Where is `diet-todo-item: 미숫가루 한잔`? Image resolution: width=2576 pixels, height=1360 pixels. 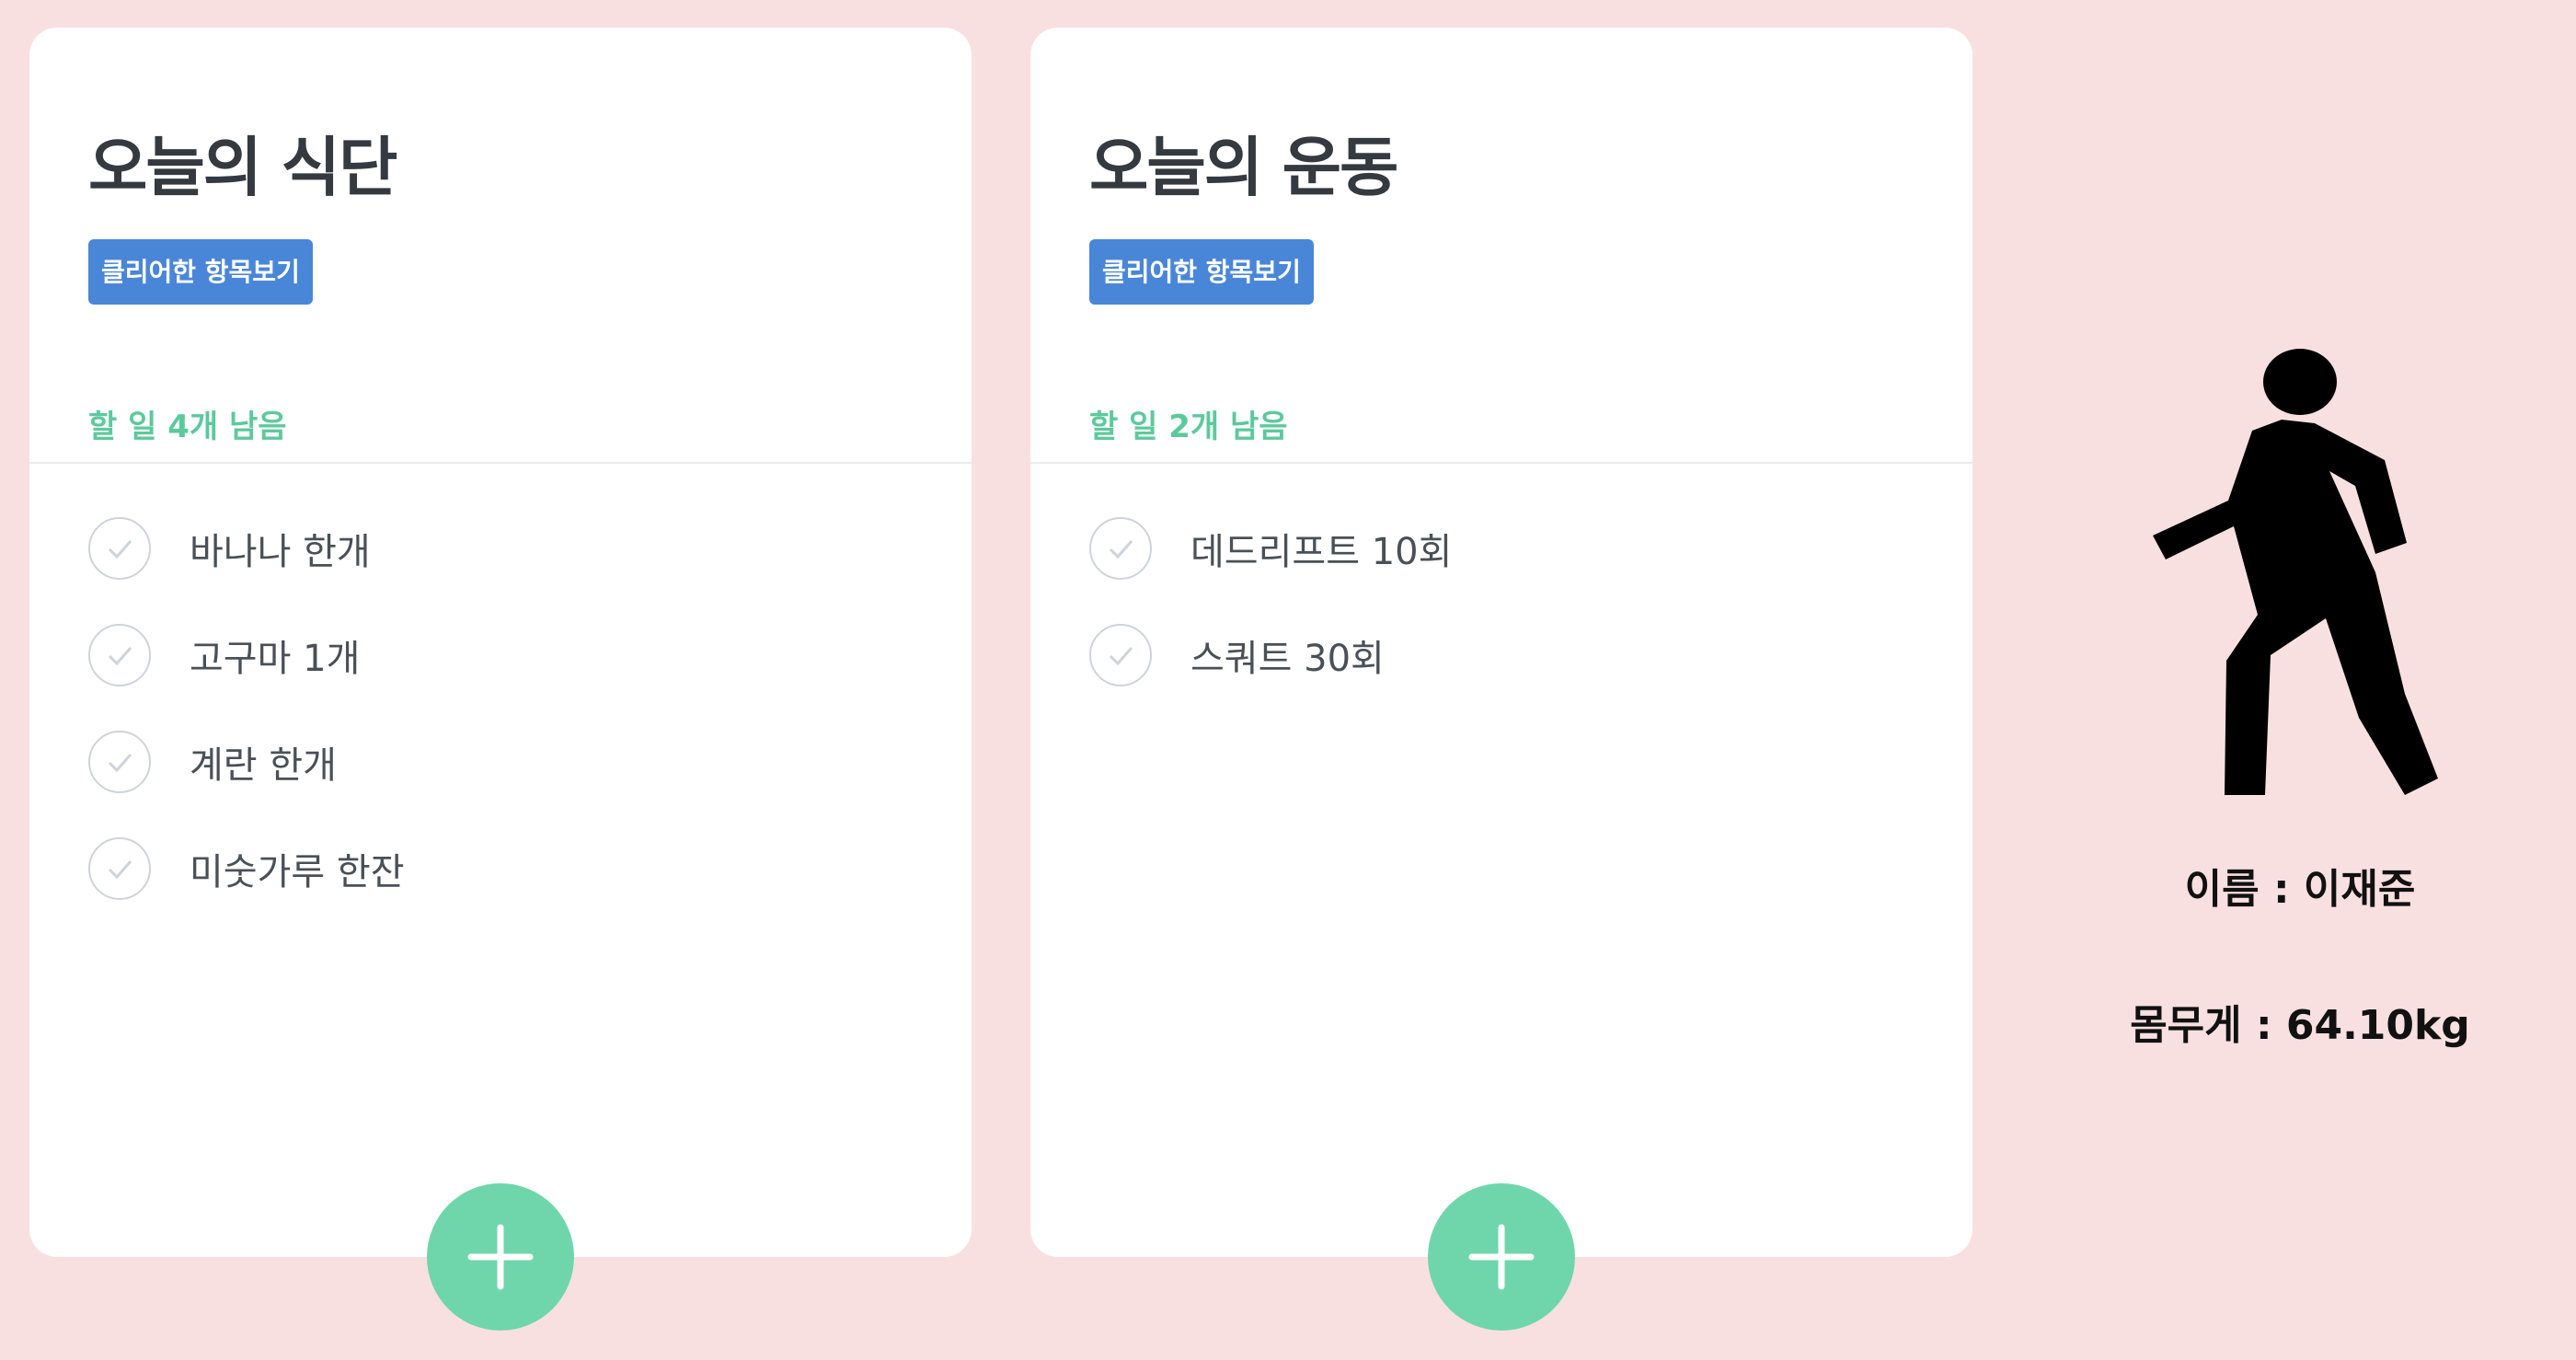 diet-todo-item: 미숫가루 한잔 is located at coordinates (500, 868).